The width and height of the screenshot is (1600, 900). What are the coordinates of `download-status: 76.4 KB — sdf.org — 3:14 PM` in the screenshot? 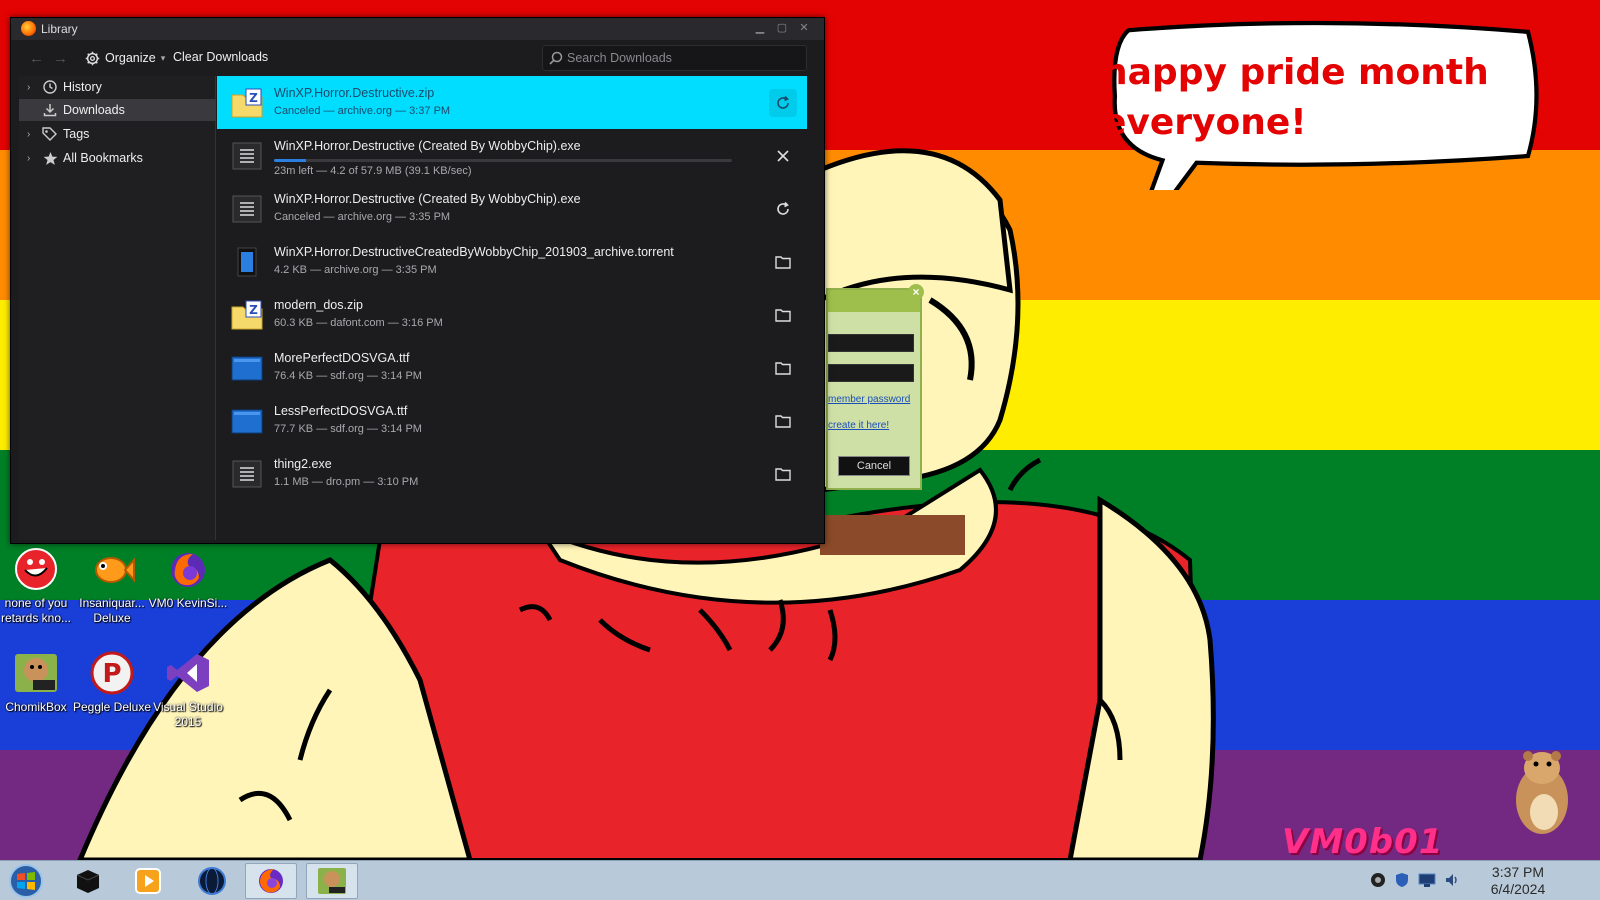 It's located at (348, 376).